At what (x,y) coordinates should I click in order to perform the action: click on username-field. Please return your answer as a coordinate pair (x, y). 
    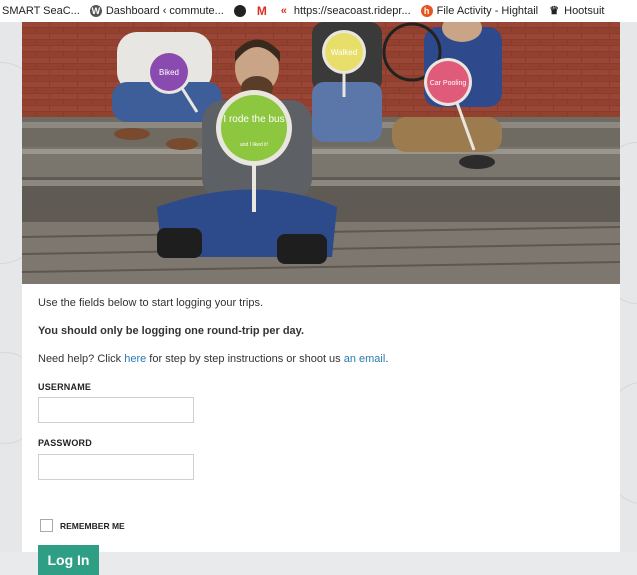
    Looking at the image, I should click on (116, 410).